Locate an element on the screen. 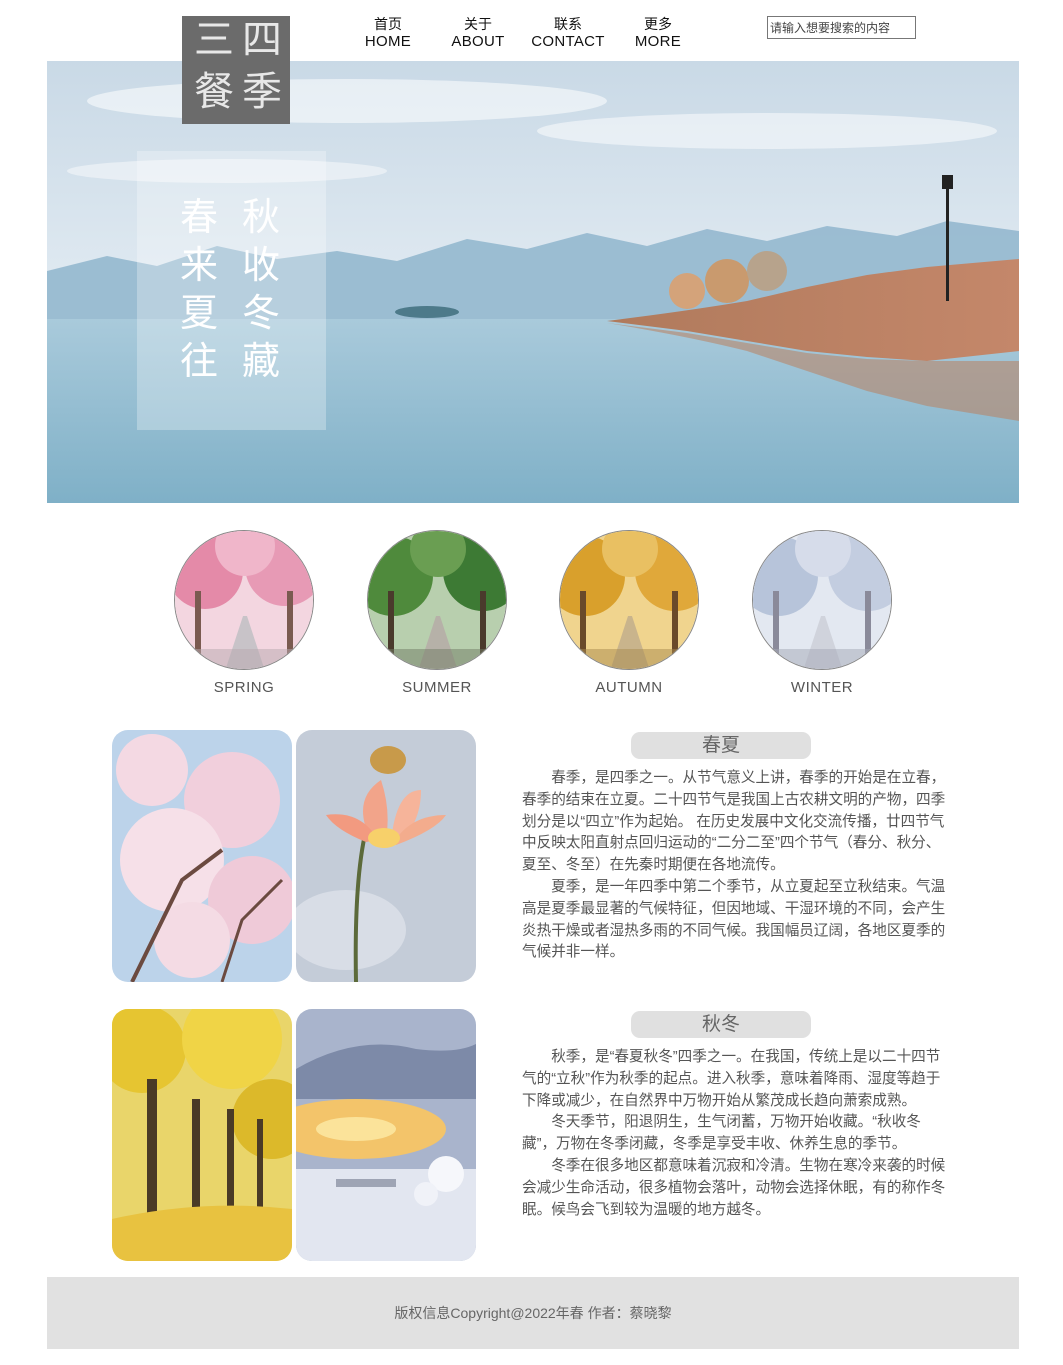 The image size is (1063, 1365). nav-label-zh: 关于 is located at coordinates (478, 24).